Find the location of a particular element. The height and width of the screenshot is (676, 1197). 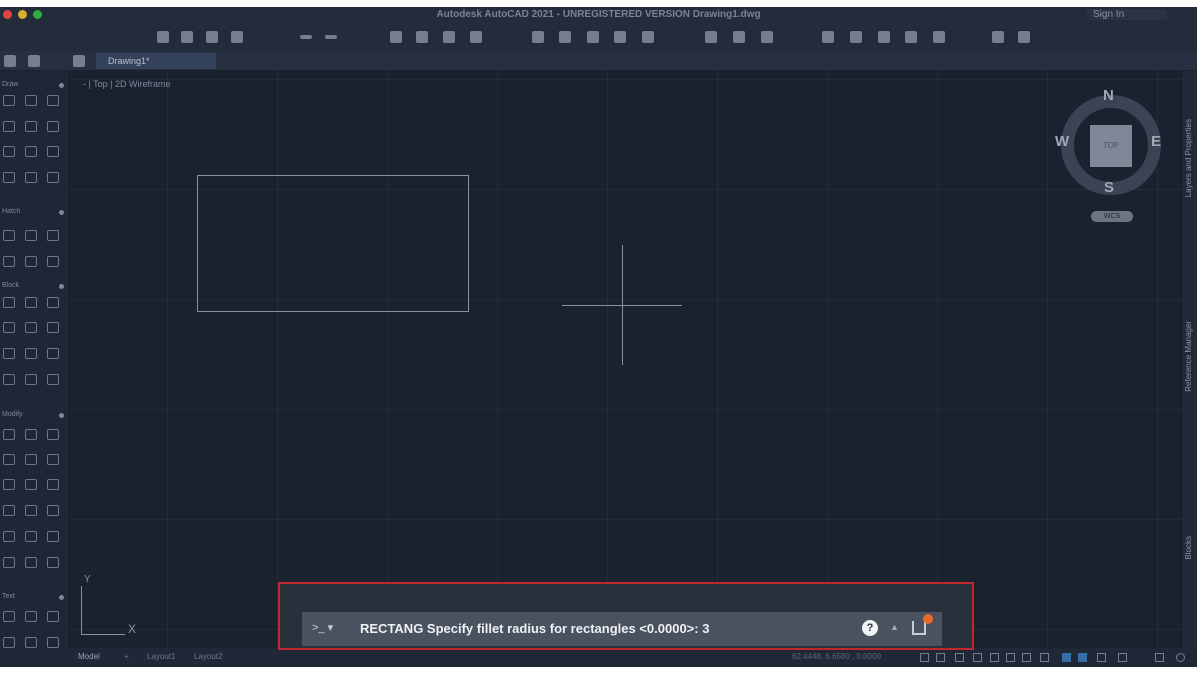

xref-icon is located at coordinates (620, 37).